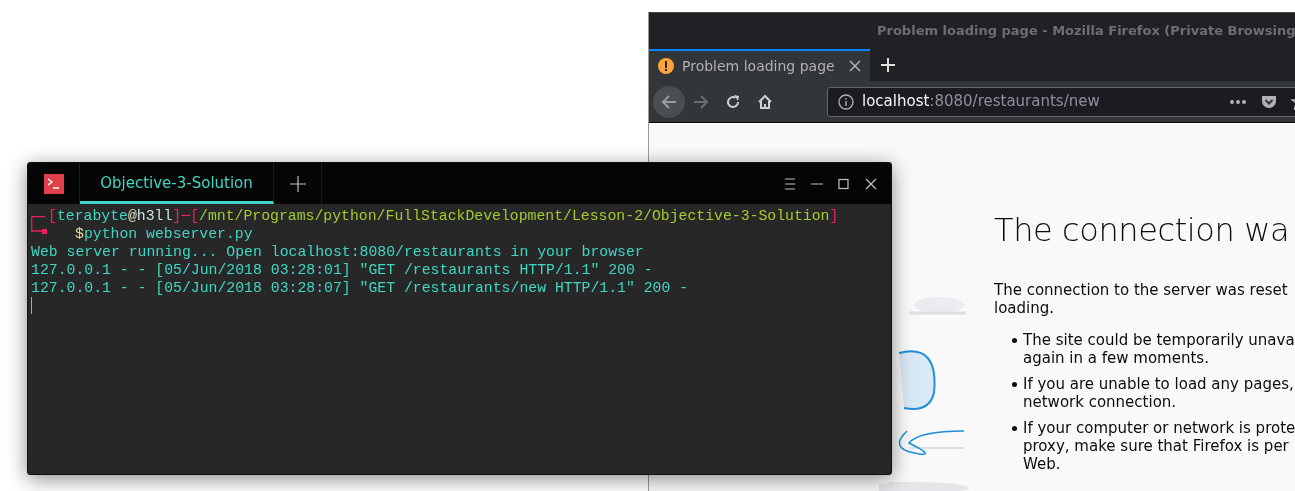 The height and width of the screenshot is (491, 1295). I want to click on list-item-text: If your computer or network is prote proxy, make sure that Firefox is per Web., so click(1159, 446).